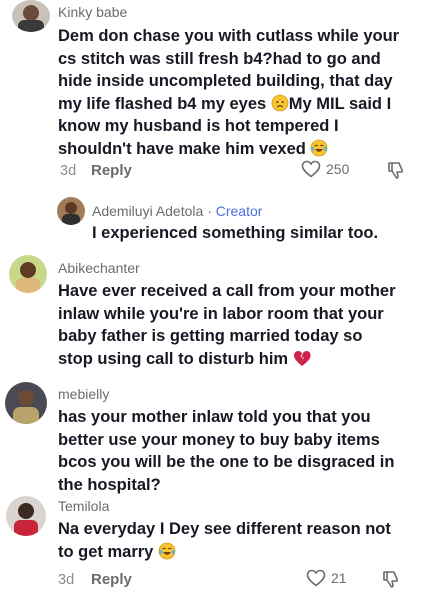 This screenshot has height=594, width=433. What do you see at coordinates (83, 506) in the screenshot?
I see `comment-username: Temilola` at bounding box center [83, 506].